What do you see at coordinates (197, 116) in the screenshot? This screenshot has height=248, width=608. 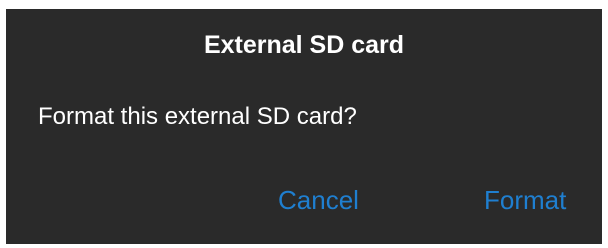 I see `dialog-message: Format this external SD card?` at bounding box center [197, 116].